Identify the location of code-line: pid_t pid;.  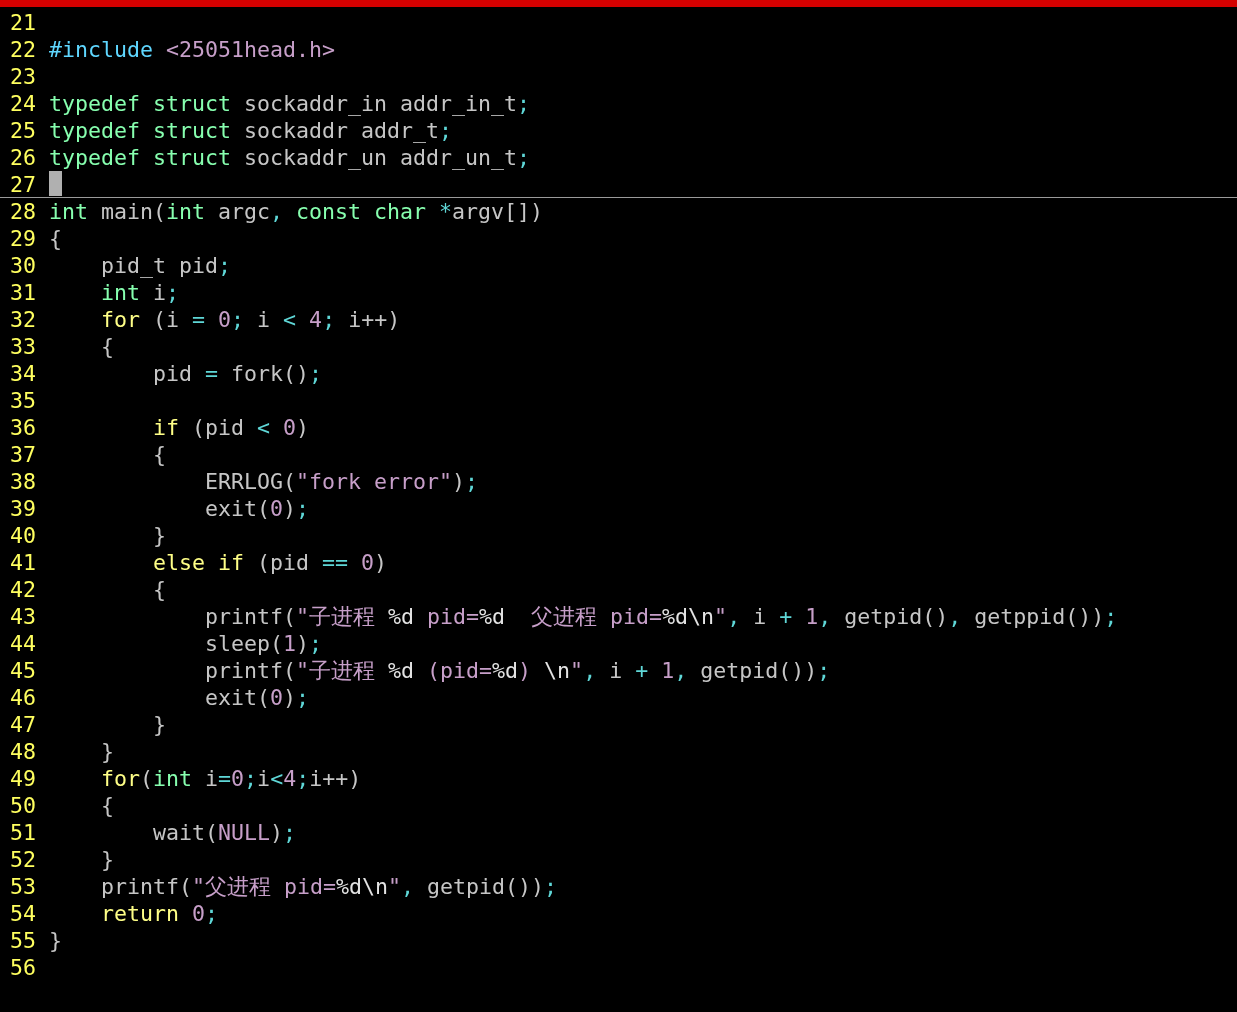
(166, 265).